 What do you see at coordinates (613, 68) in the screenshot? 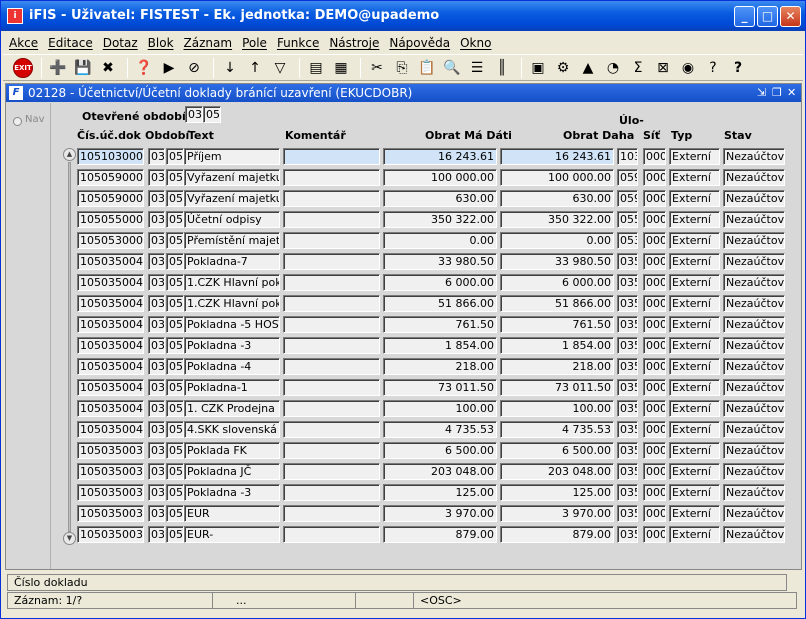
I see `clock-icon: ◔` at bounding box center [613, 68].